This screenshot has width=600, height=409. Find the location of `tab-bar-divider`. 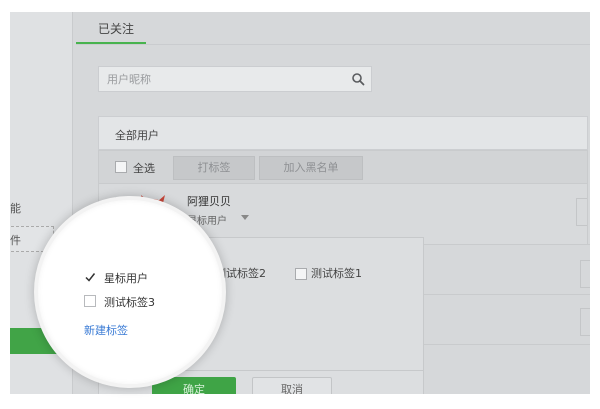

tab-bar-divider is located at coordinates (333, 44).